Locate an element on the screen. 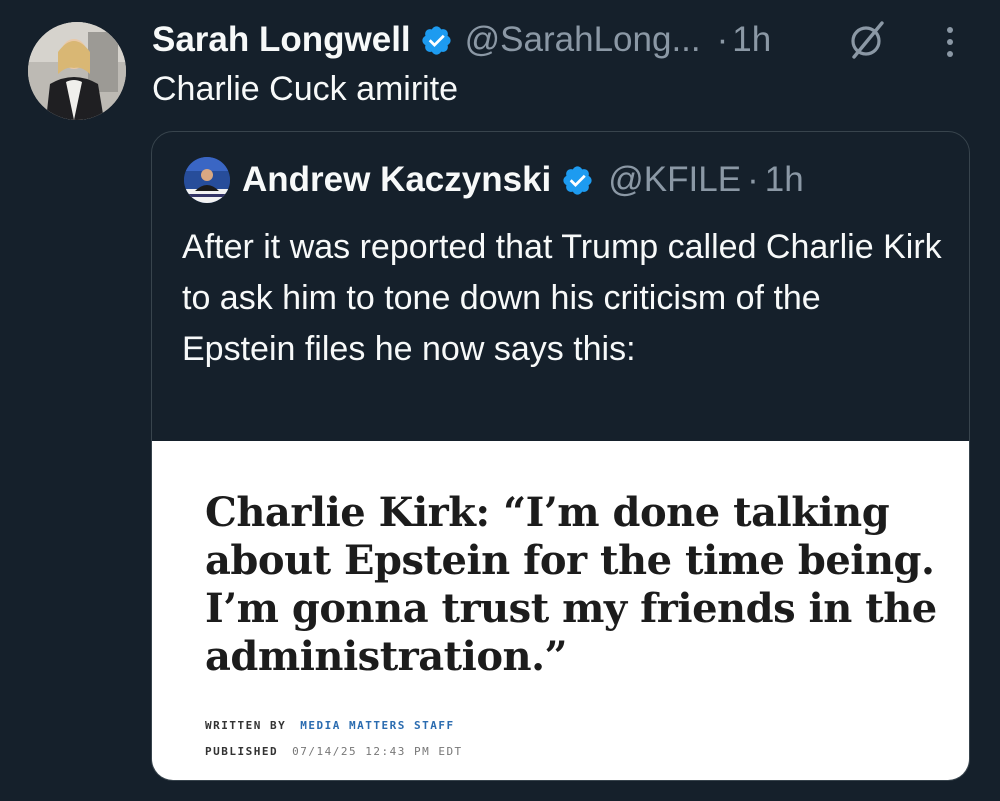  tweet-text: Charlie Cuck amirite is located at coordinates (305, 89).